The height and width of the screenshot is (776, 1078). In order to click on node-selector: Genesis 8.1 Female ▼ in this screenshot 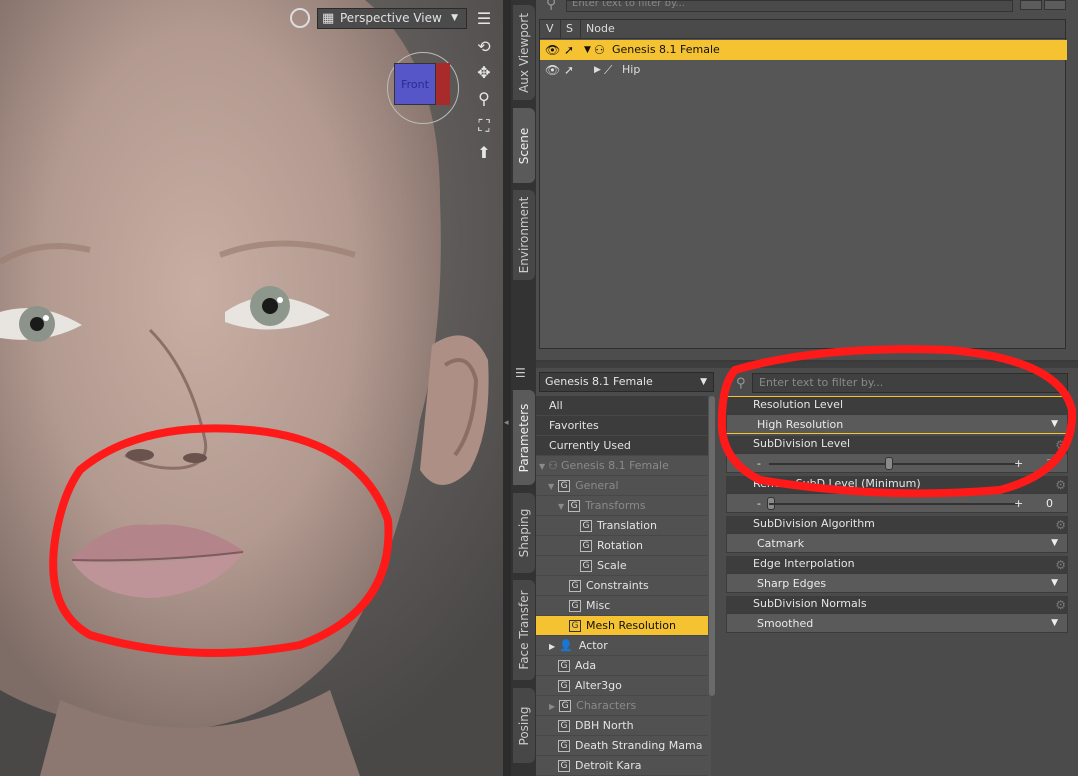, I will do `click(626, 382)`.